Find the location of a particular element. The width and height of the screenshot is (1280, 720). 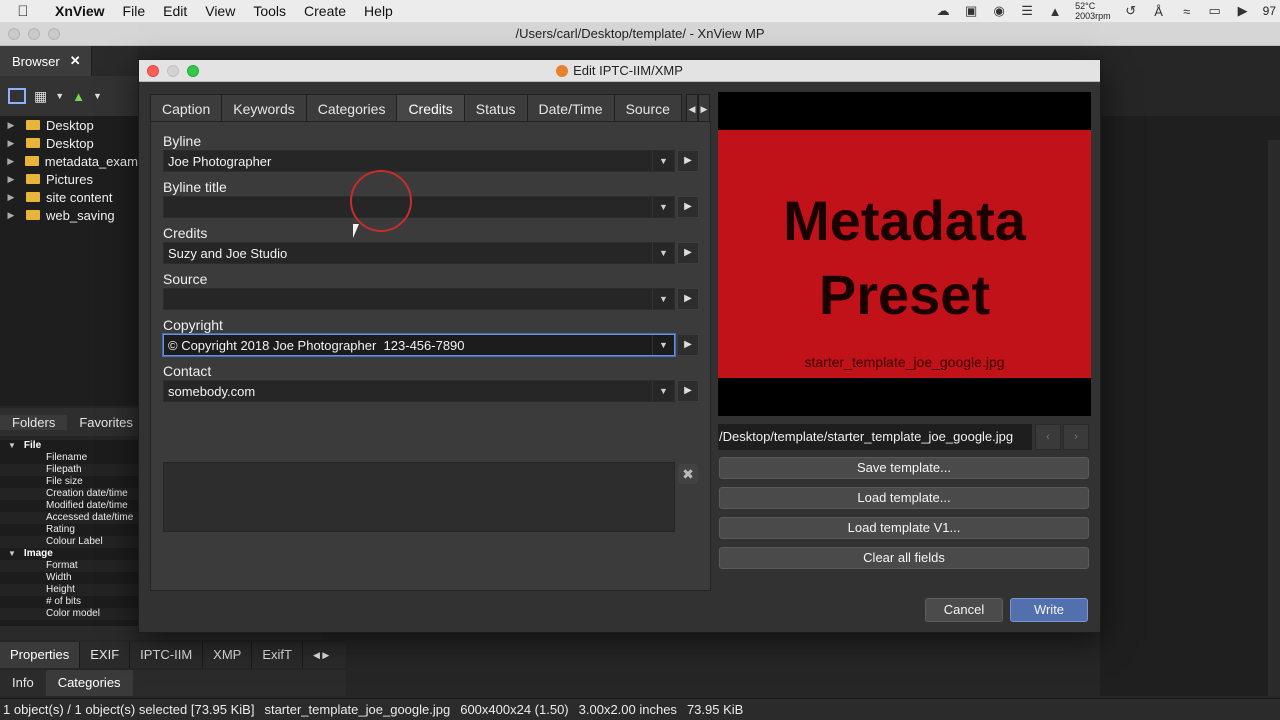

menu-view: View is located at coordinates (220, 11).